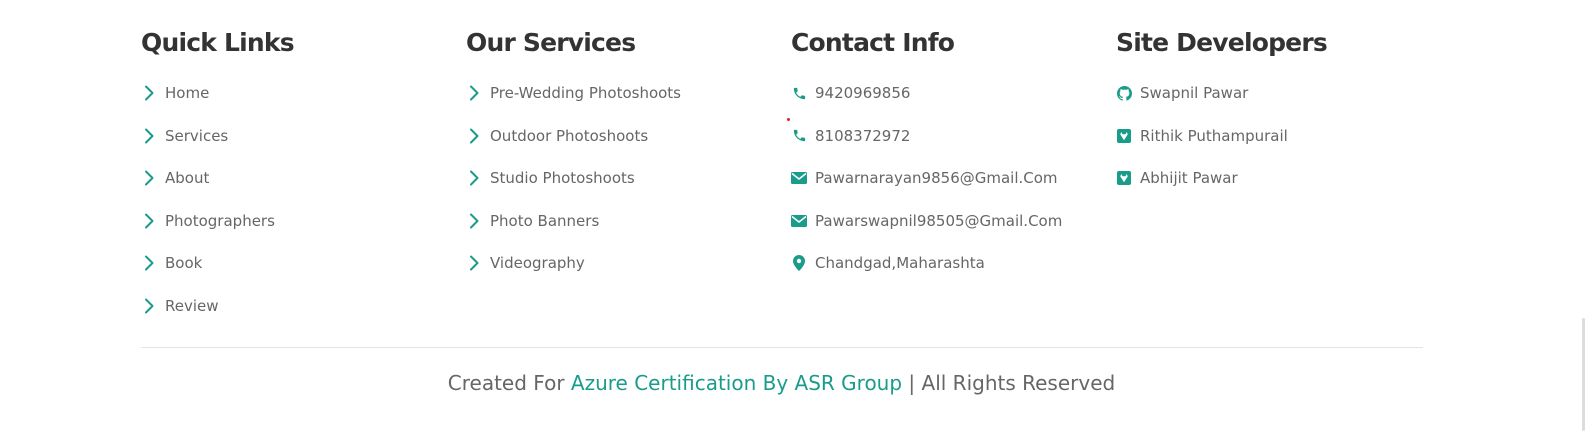 Image resolution: width=1588 pixels, height=431 pixels. I want to click on contact-item-3: Pawarswapnil98505@Gmail.Com, so click(926, 221).